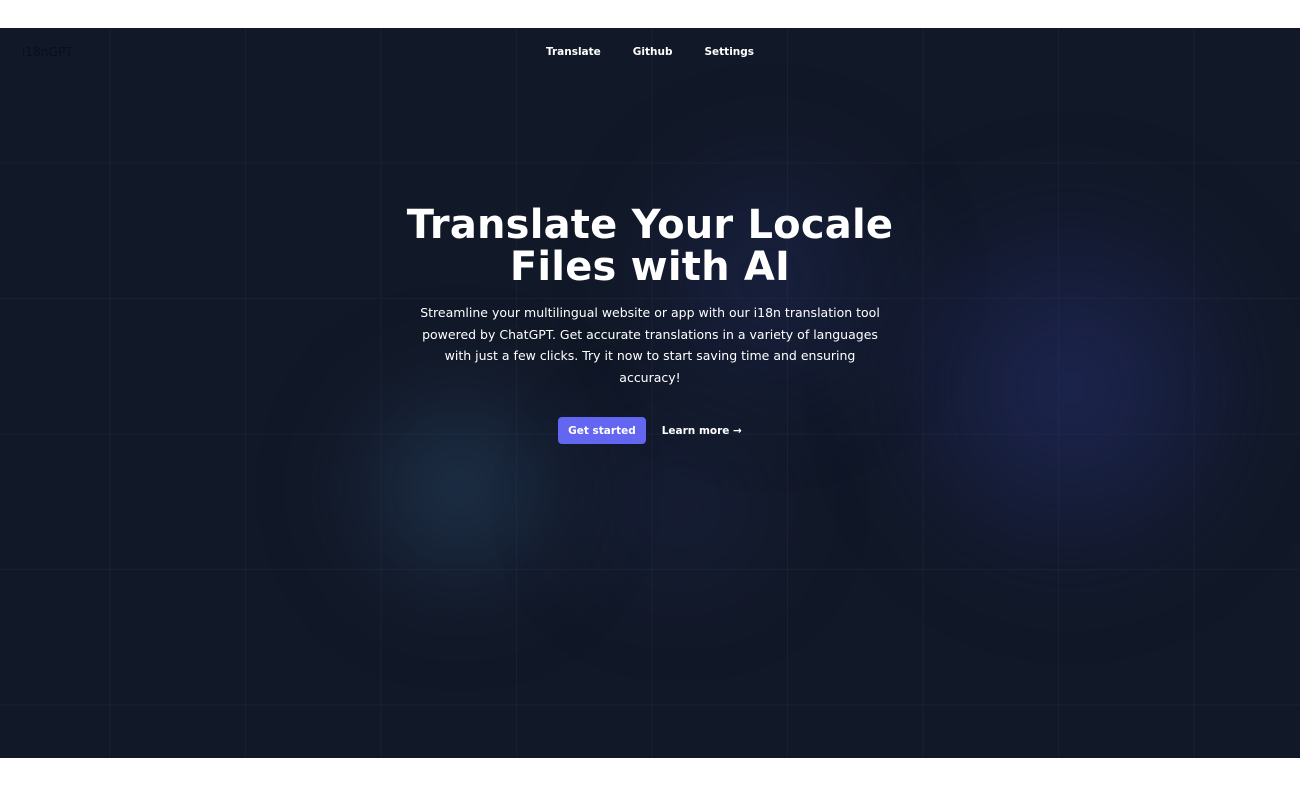  Describe the element at coordinates (650, 246) in the screenshot. I see `hero-title: Translate Your Locale Files with AI` at that location.